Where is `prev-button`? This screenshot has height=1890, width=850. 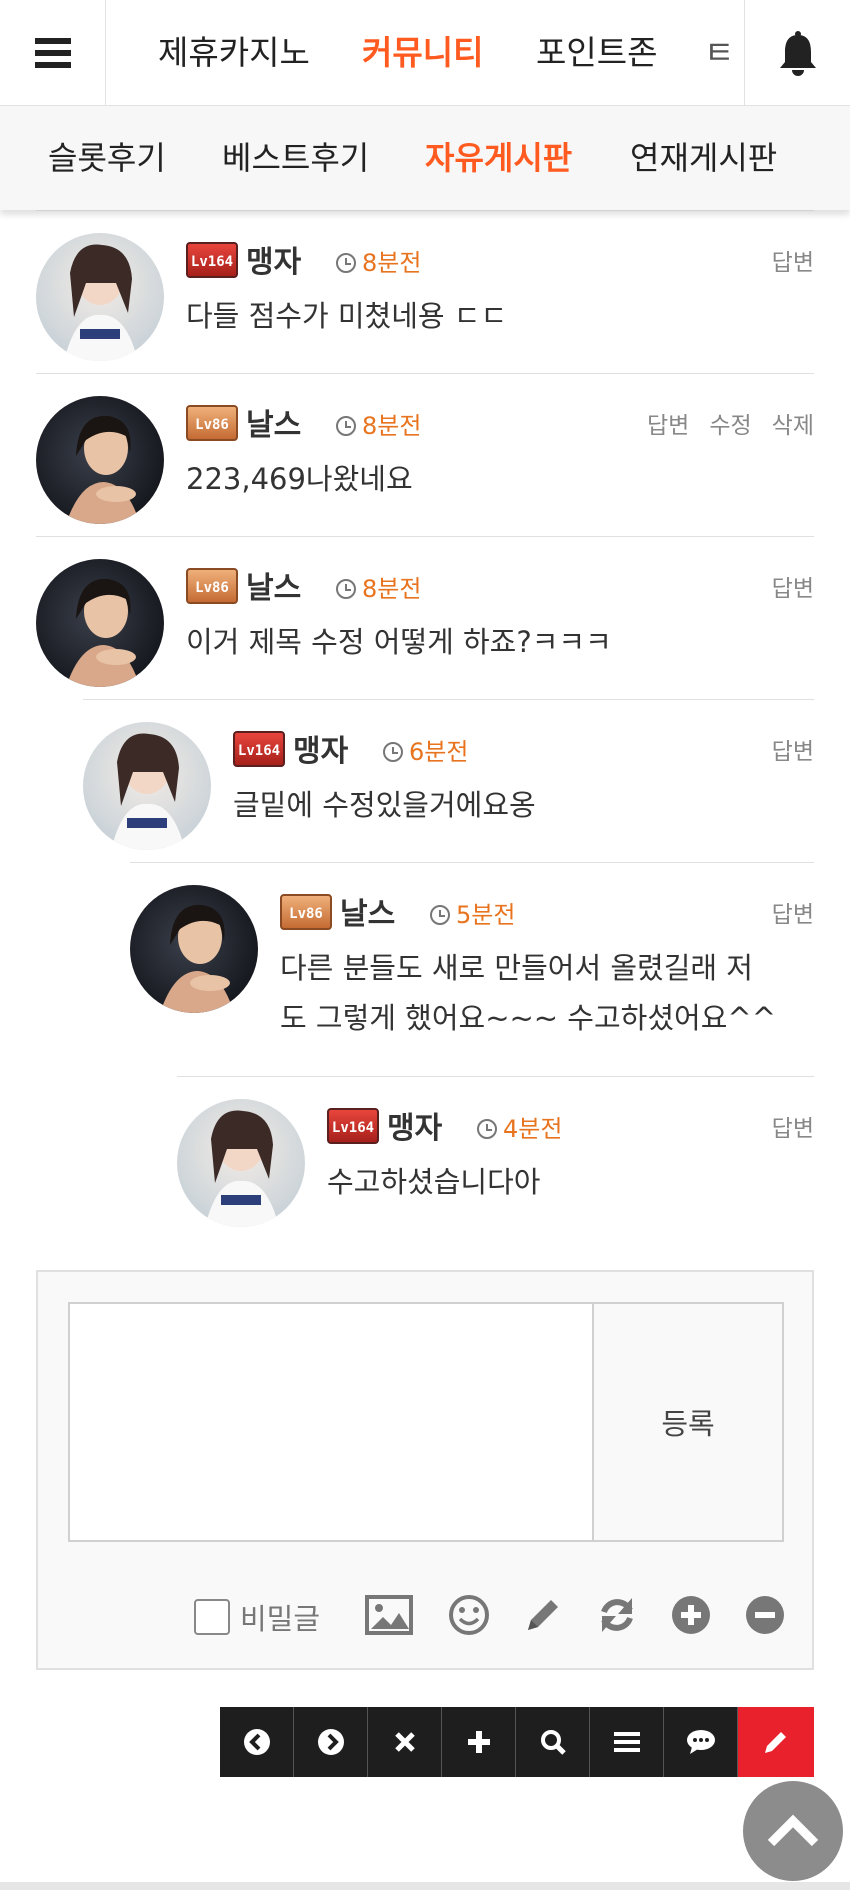 prev-button is located at coordinates (257, 1742).